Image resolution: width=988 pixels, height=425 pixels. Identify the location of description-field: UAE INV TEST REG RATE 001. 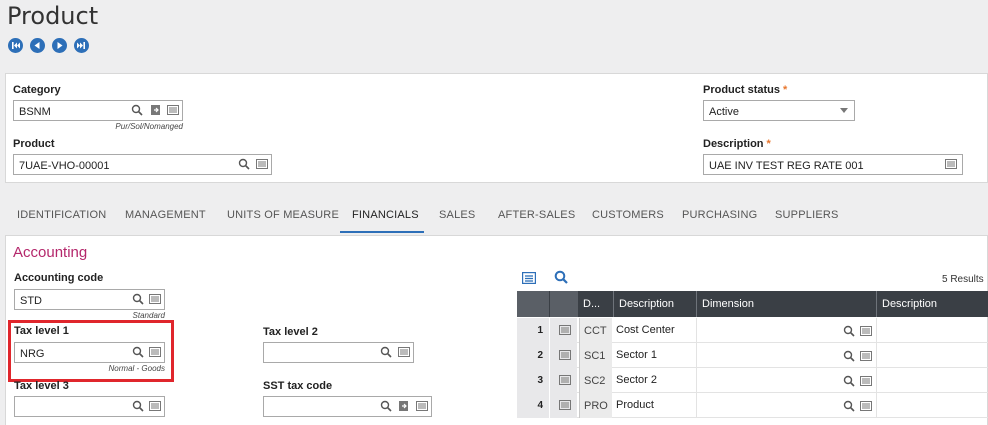
(833, 164).